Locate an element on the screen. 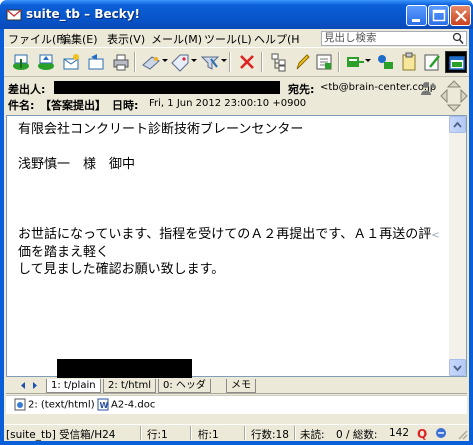  address-book-icon is located at coordinates (385, 62).